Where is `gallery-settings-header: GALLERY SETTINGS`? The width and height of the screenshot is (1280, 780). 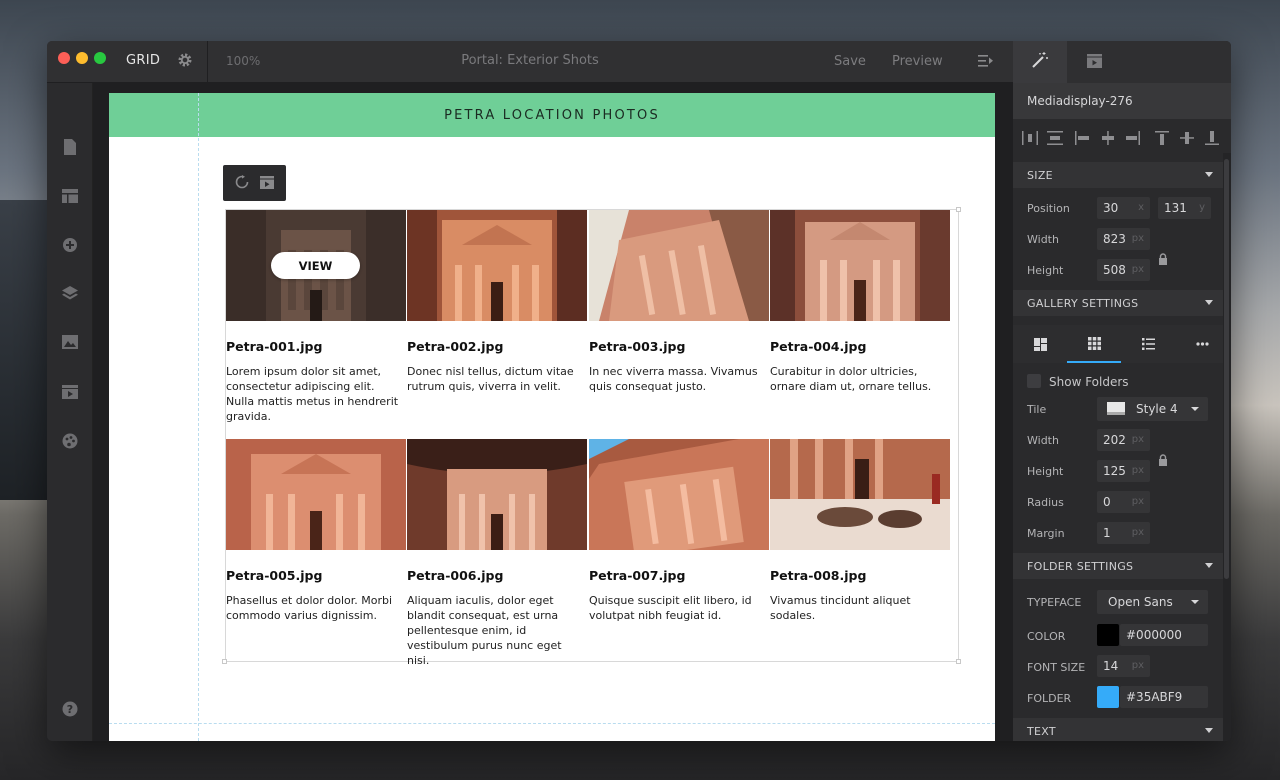
gallery-settings-header: GALLERY SETTINGS is located at coordinates (1118, 303).